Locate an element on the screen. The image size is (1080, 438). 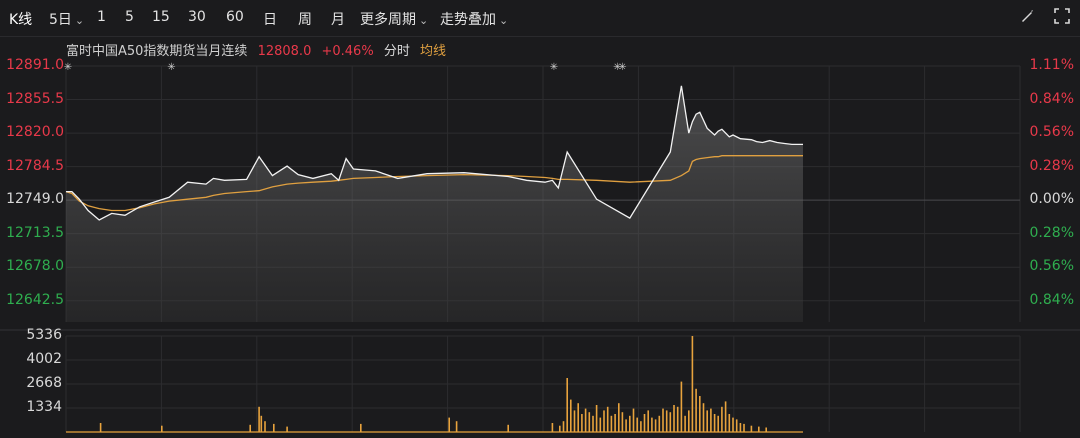
price-tick-label: 12678.0 is located at coordinates (35, 266).